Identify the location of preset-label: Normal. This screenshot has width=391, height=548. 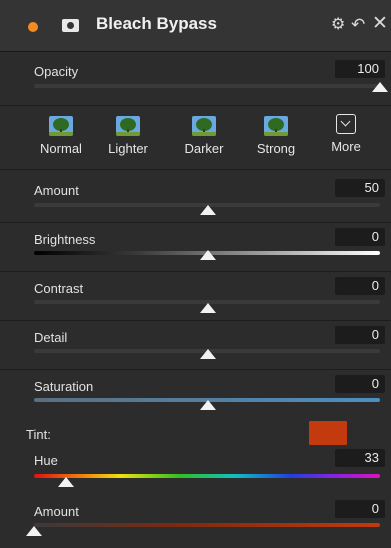
(61, 148).